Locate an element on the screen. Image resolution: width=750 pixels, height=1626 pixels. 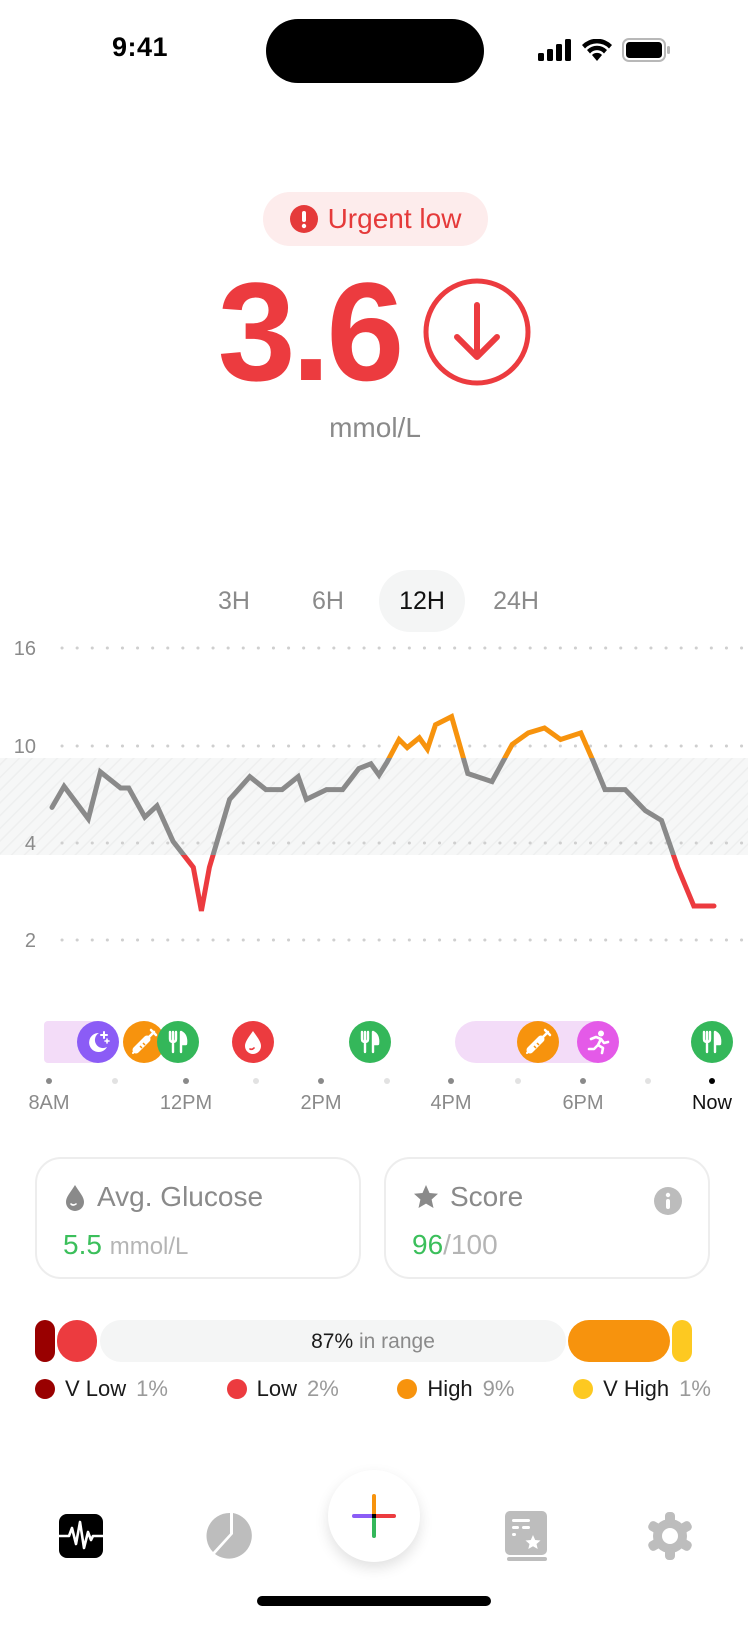
battery-icon is located at coordinates (646, 50).